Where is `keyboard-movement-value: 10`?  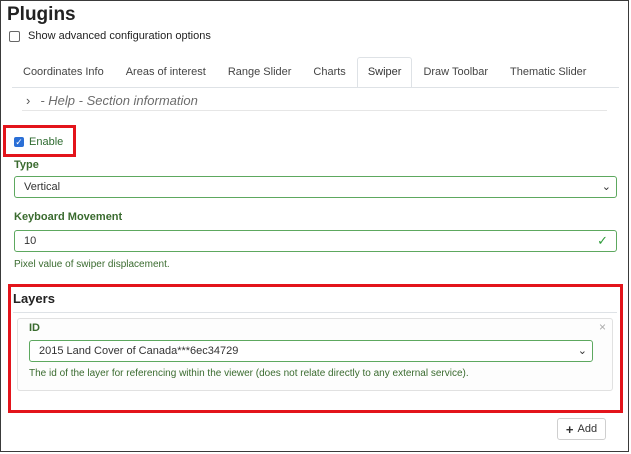
keyboard-movement-value: 10 is located at coordinates (30, 241).